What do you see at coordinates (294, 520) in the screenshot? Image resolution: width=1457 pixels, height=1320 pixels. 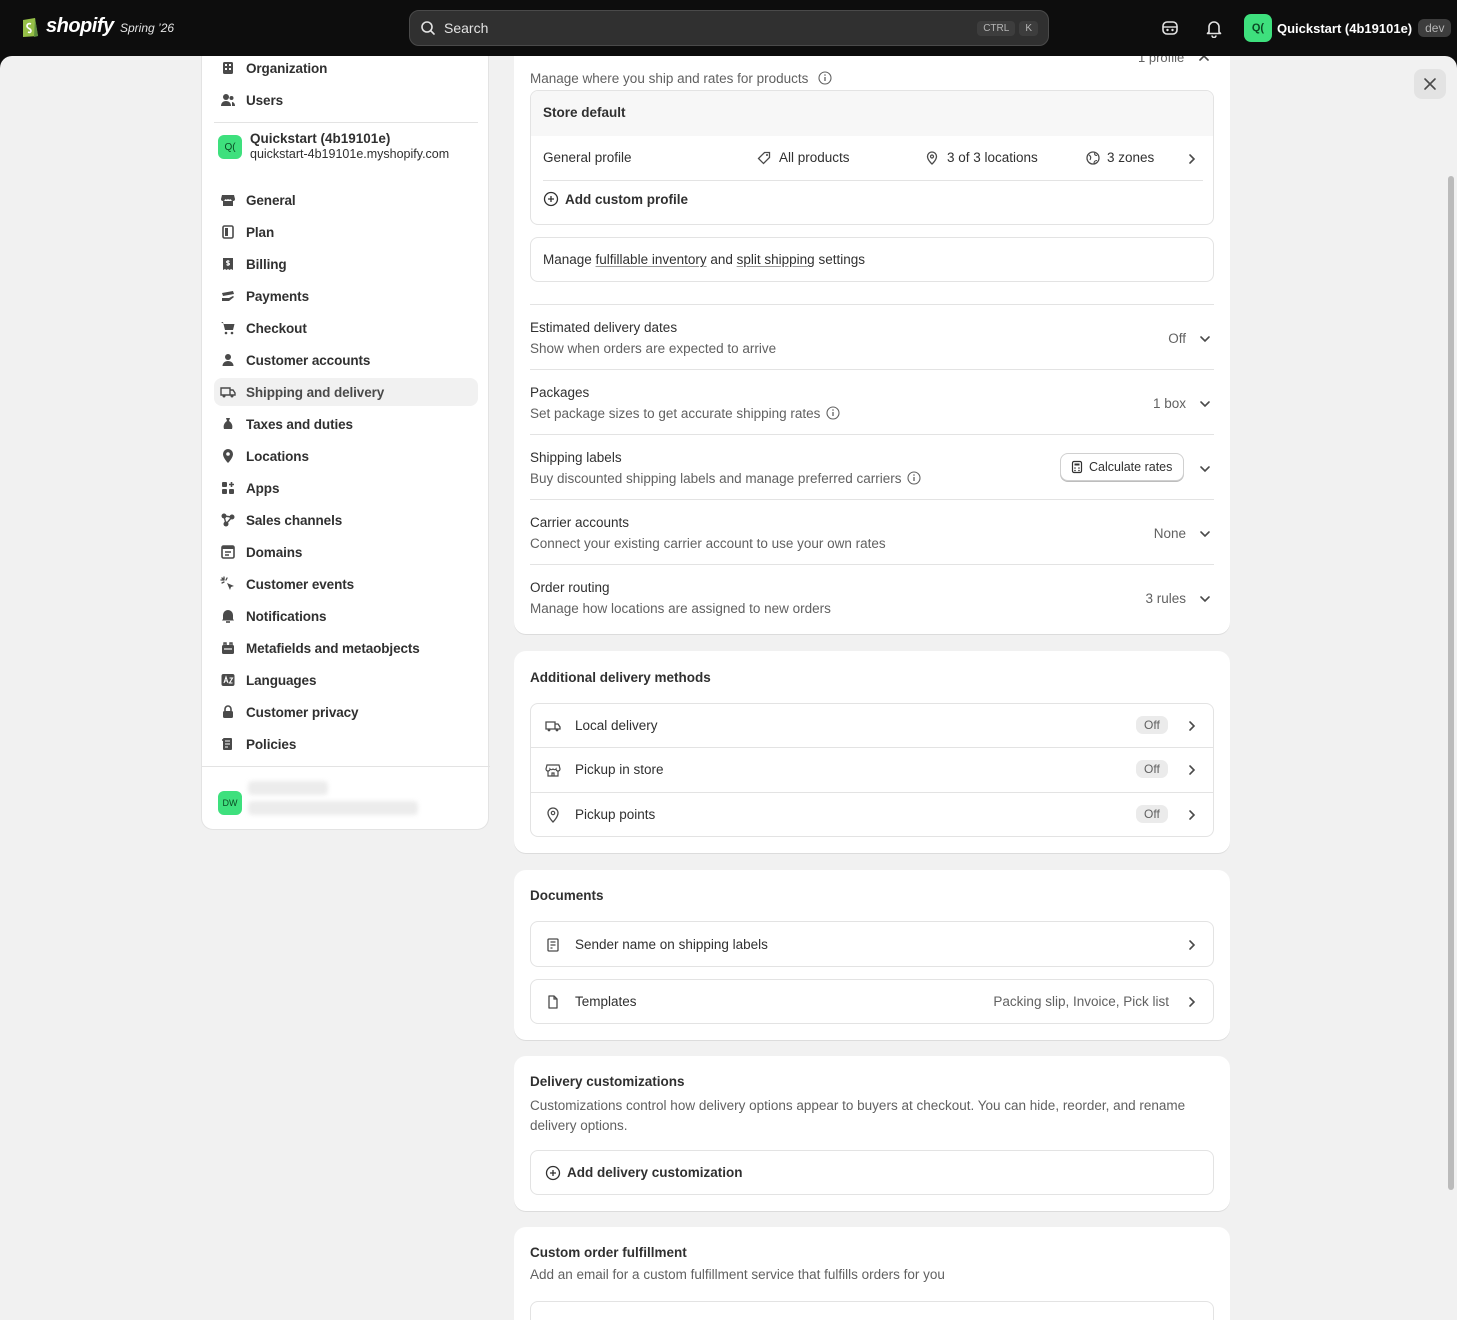 I see `sidebar-item-label: Sales channels` at bounding box center [294, 520].